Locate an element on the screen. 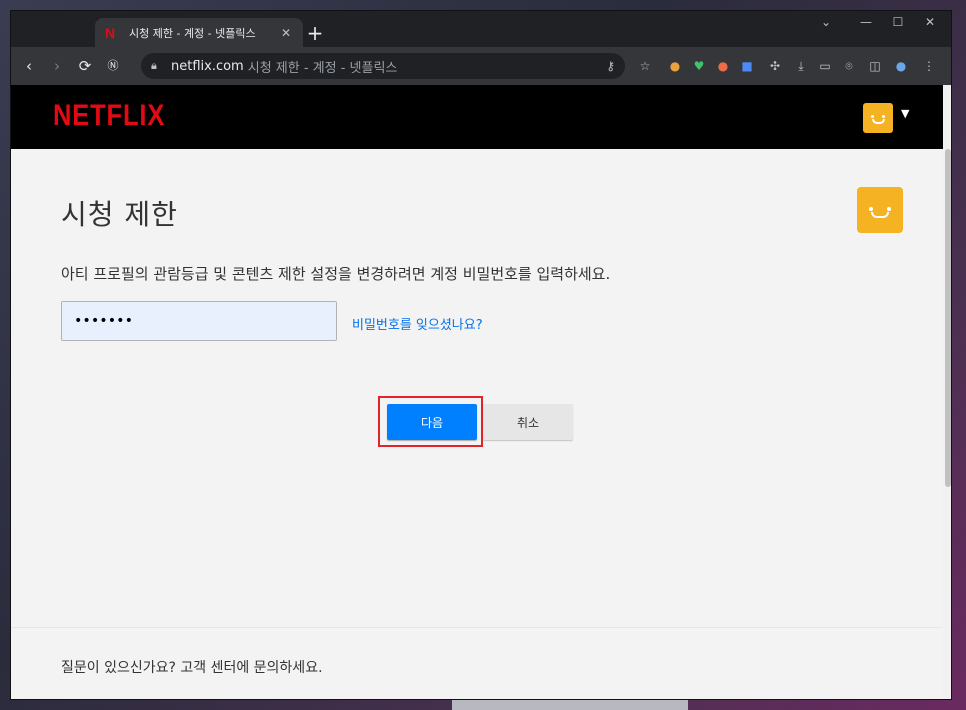 The width and height of the screenshot is (966, 710). profile-avatar-small is located at coordinates (878, 118).